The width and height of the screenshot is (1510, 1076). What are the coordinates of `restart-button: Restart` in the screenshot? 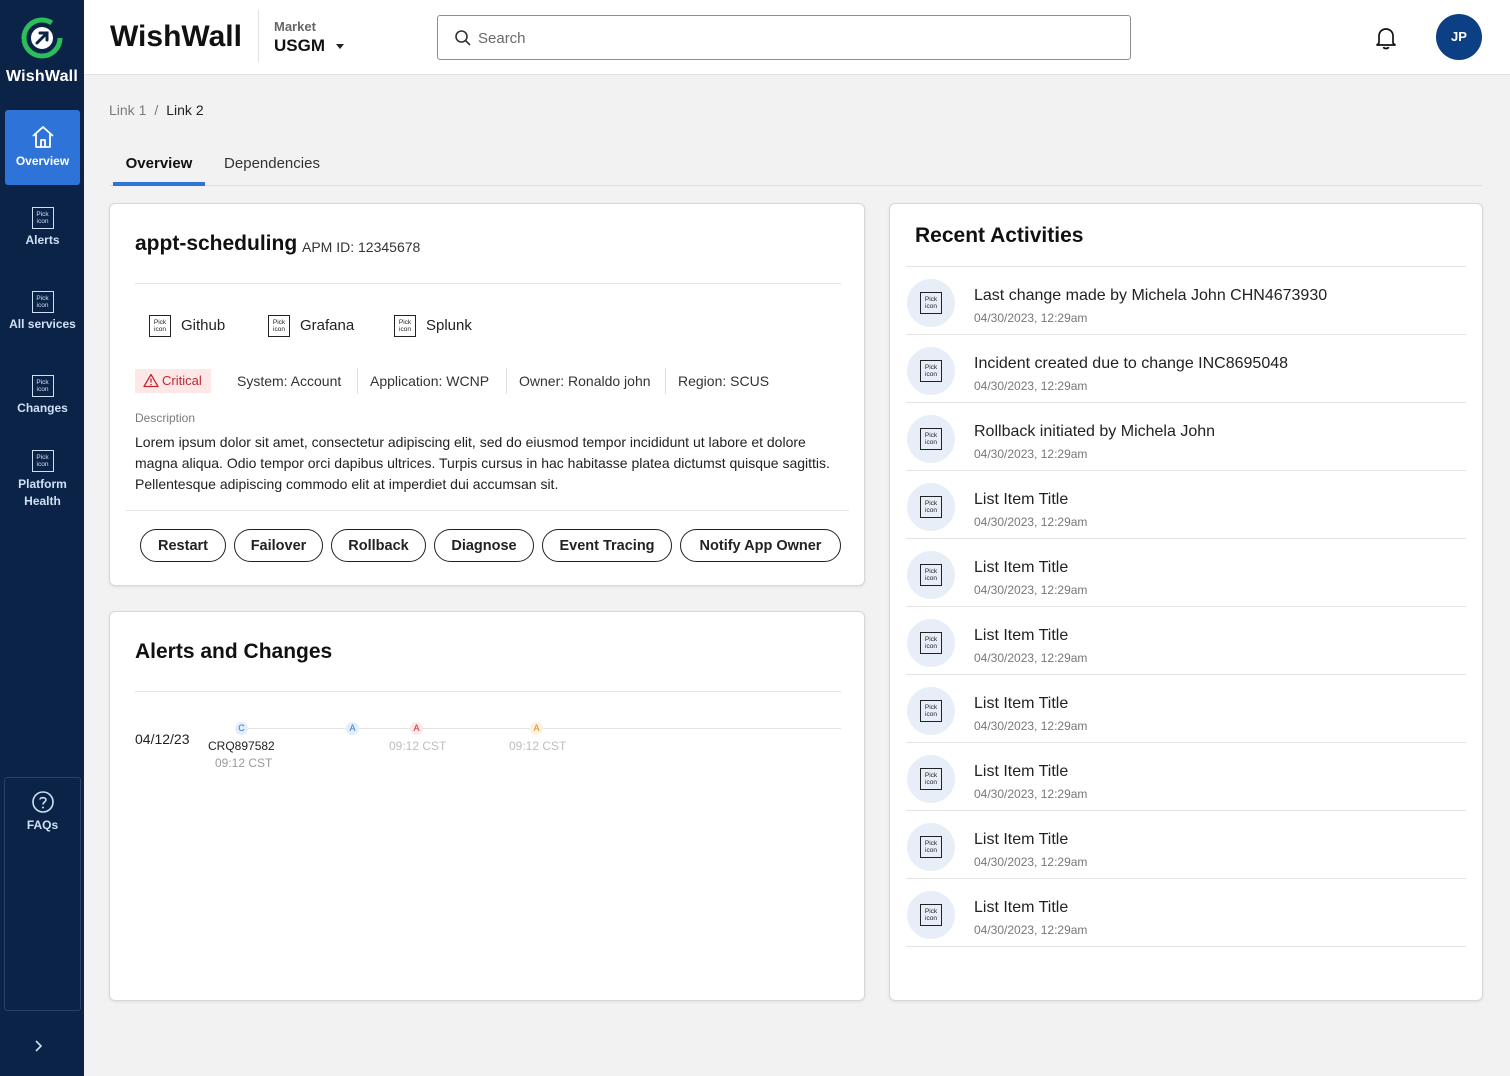 It's located at (183, 545).